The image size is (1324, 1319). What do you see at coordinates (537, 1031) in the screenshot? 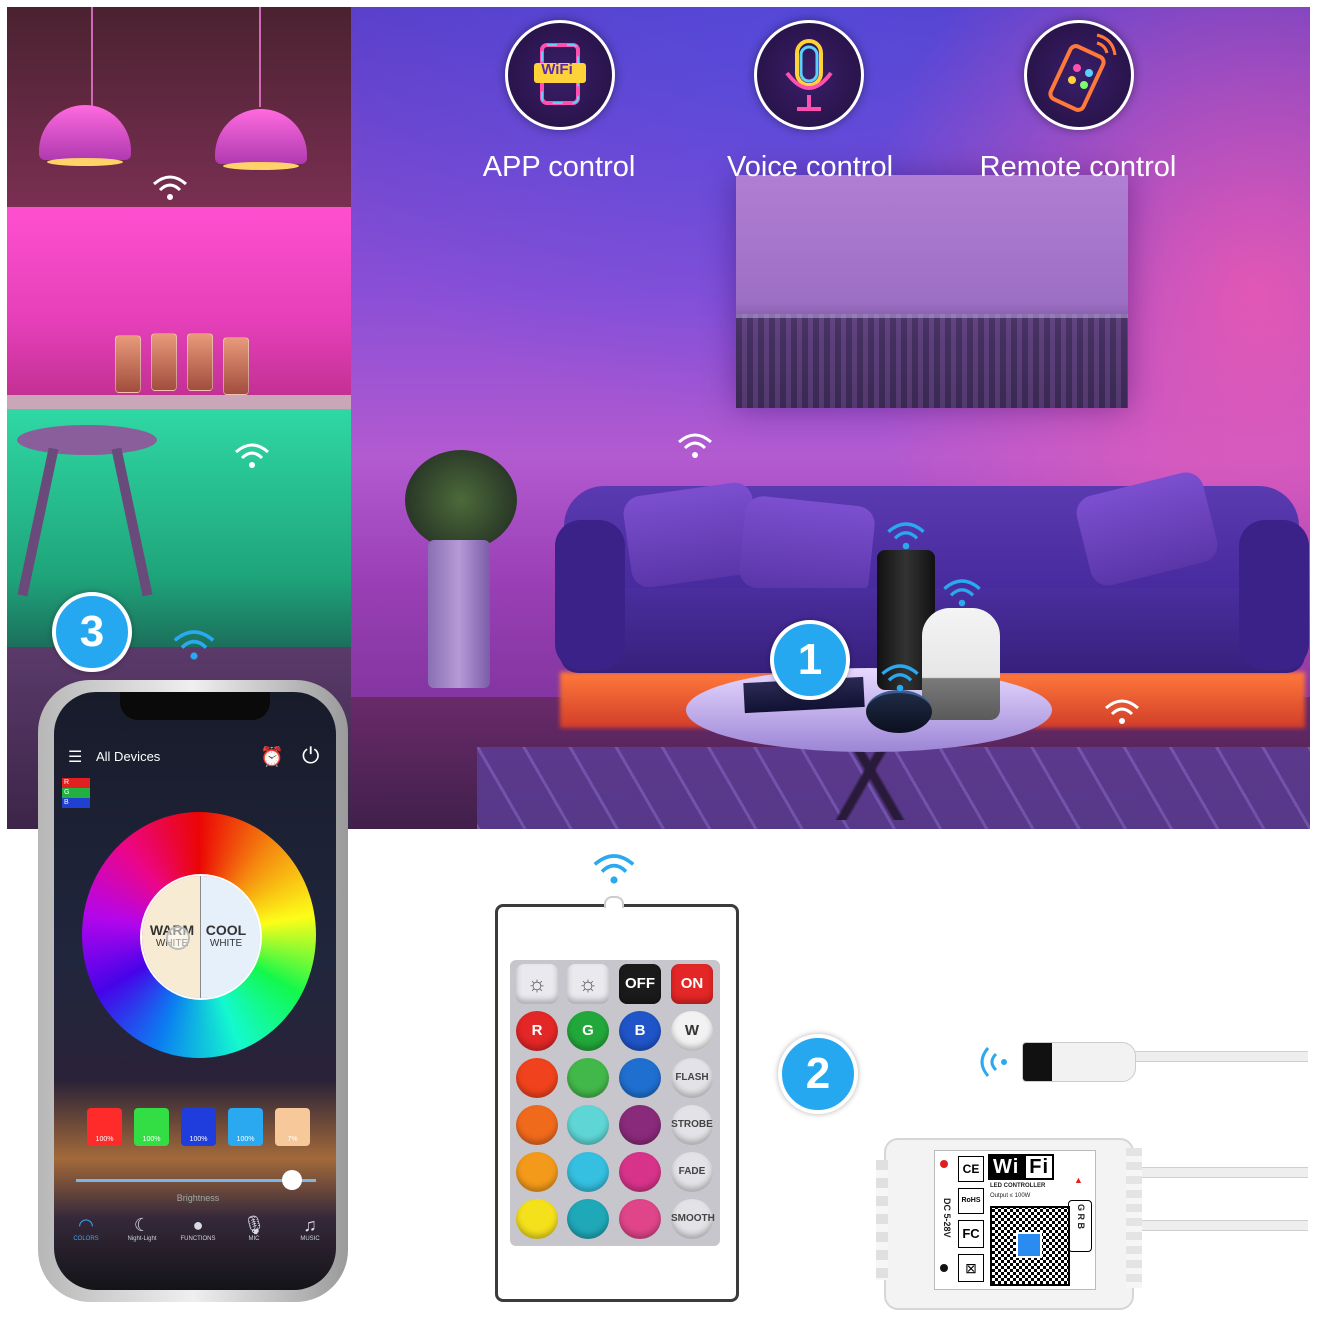
I see `color-button-r: R` at bounding box center [537, 1031].